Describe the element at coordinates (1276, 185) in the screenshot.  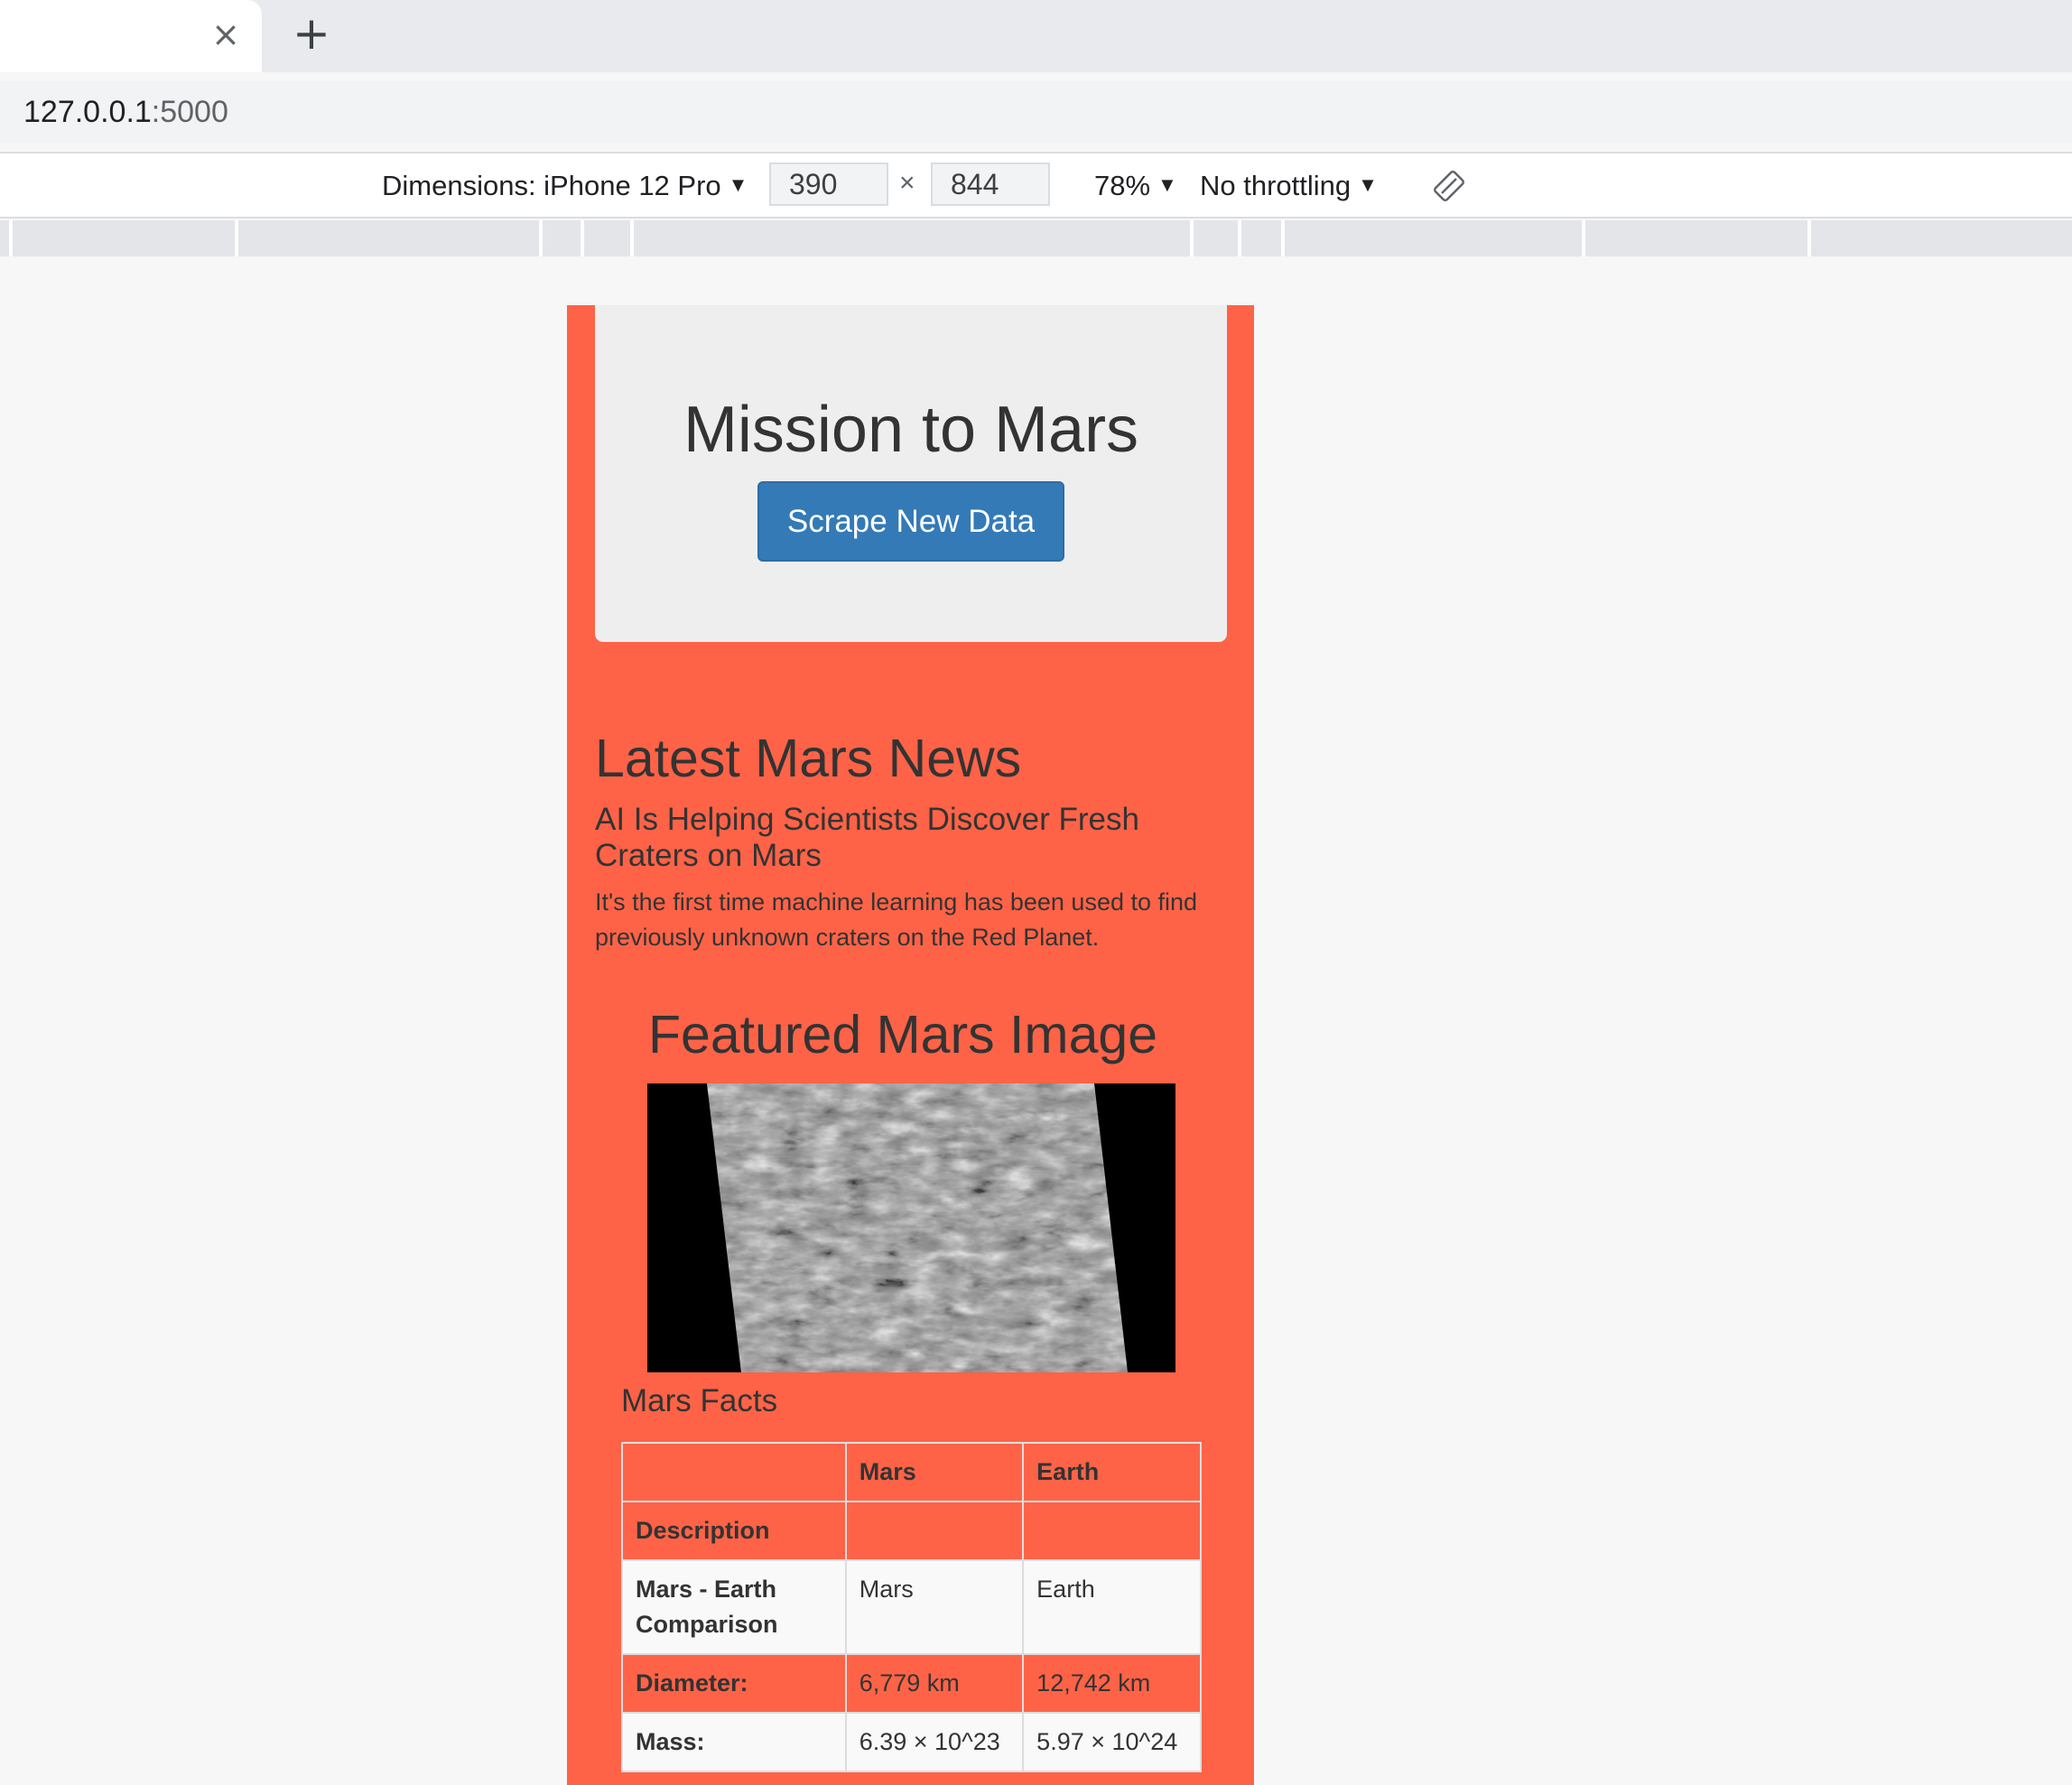
I see `throttling-label: No throttling` at that location.